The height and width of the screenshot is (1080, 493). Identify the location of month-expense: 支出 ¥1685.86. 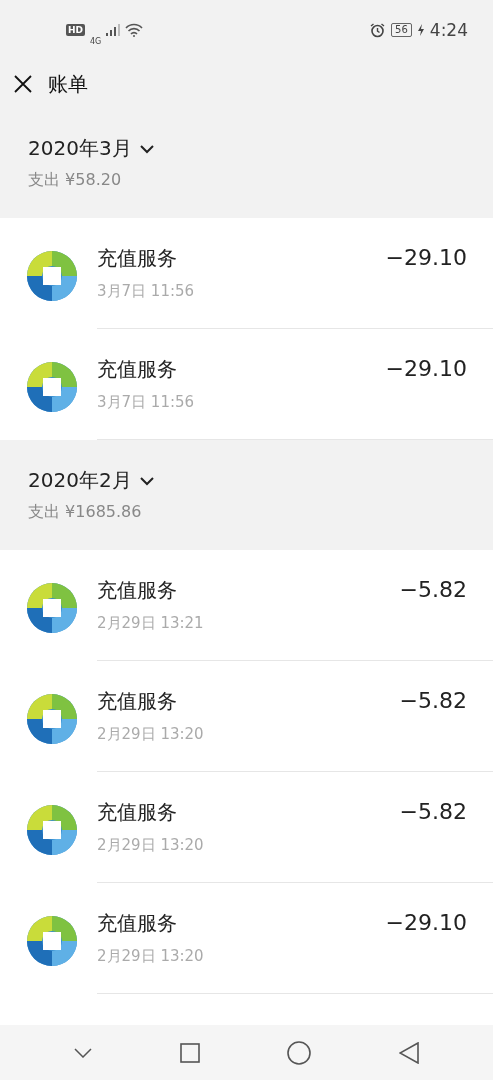
(85, 512).